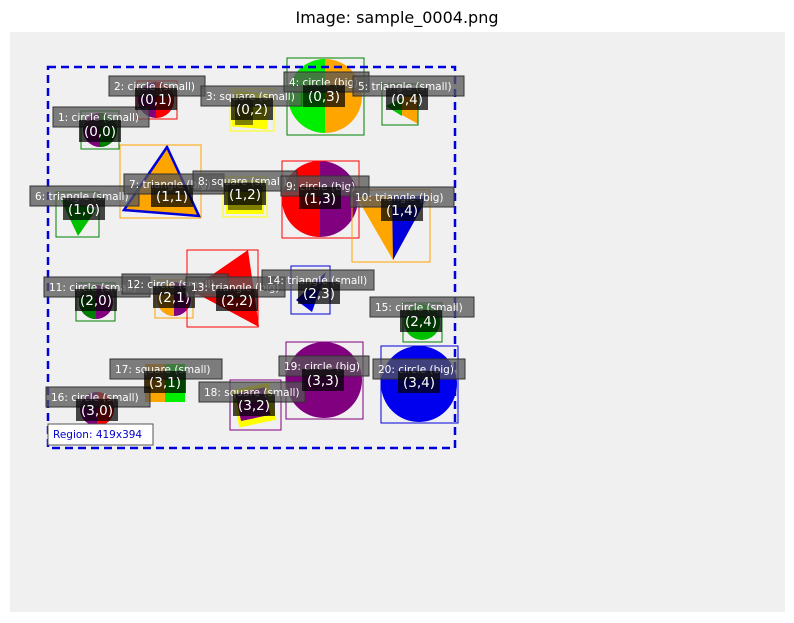 Image resolution: width=794 pixels, height=623 pixels. I want to click on region-label: Region: 419x394, so click(100, 434).